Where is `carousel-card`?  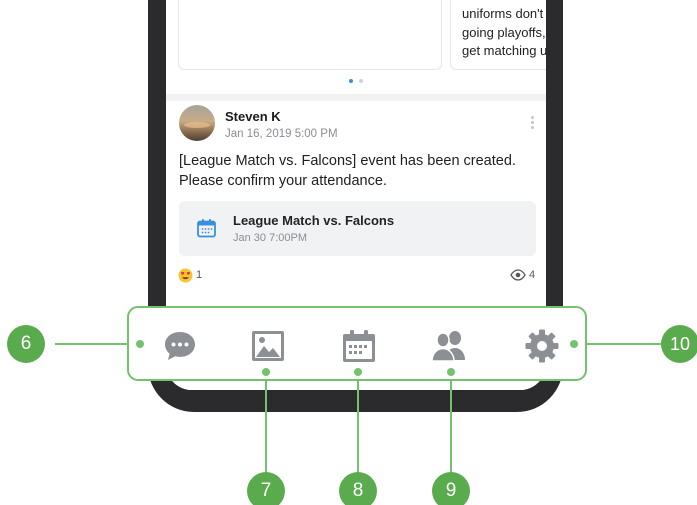 carousel-card is located at coordinates (310, 35).